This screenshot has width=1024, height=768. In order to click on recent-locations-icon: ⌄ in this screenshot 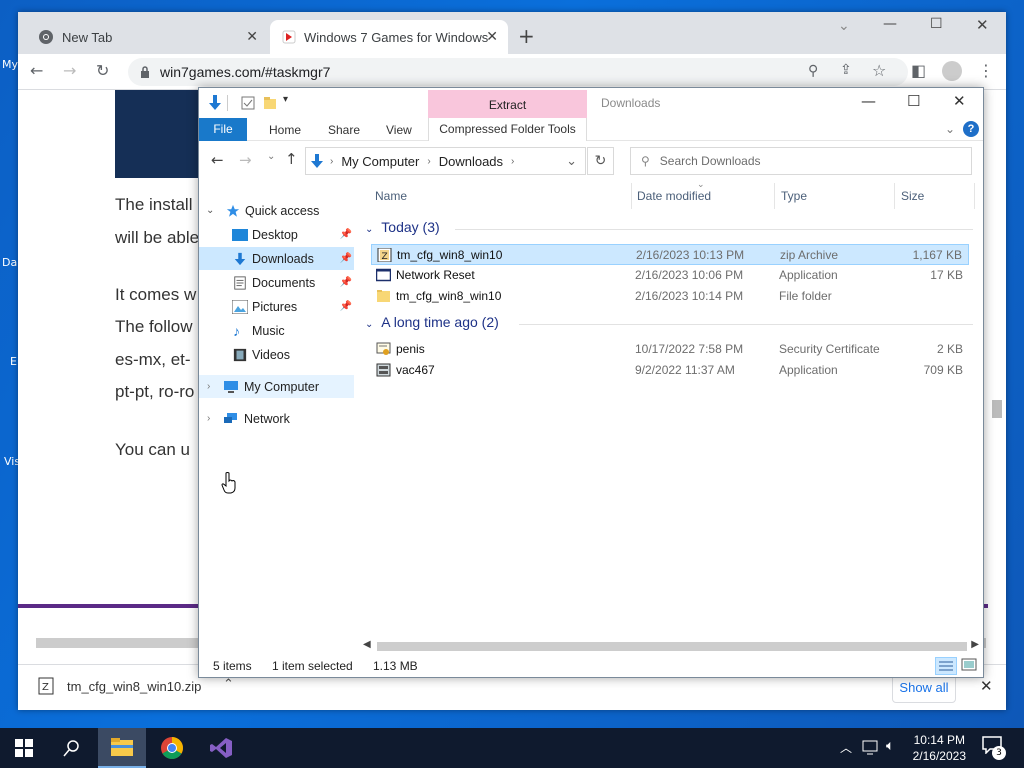, I will do `click(271, 156)`.